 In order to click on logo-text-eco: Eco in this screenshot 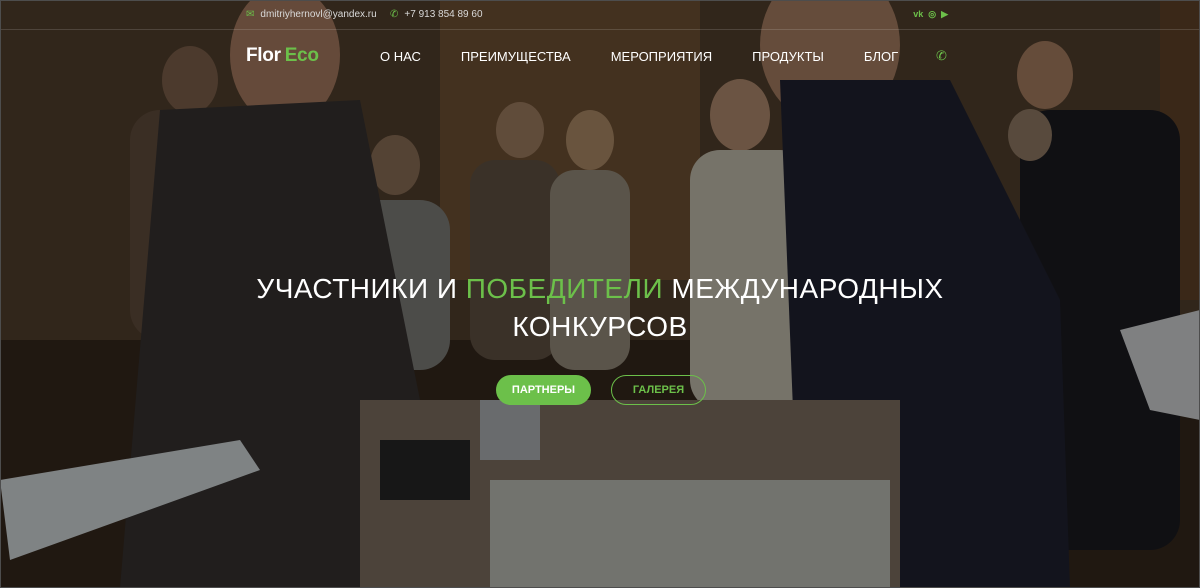, I will do `click(301, 55)`.